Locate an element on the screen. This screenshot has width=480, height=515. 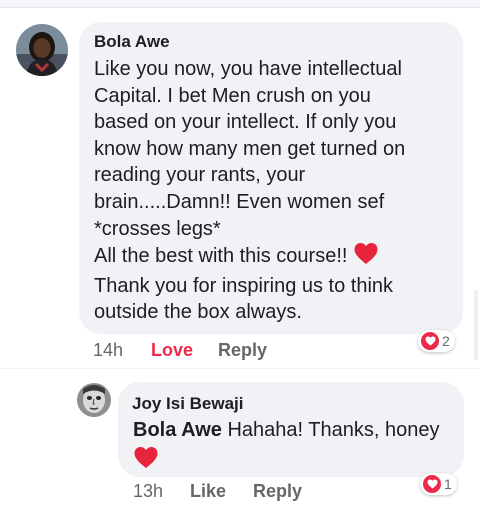
reply-reaction-summary: 1 is located at coordinates (438, 484).